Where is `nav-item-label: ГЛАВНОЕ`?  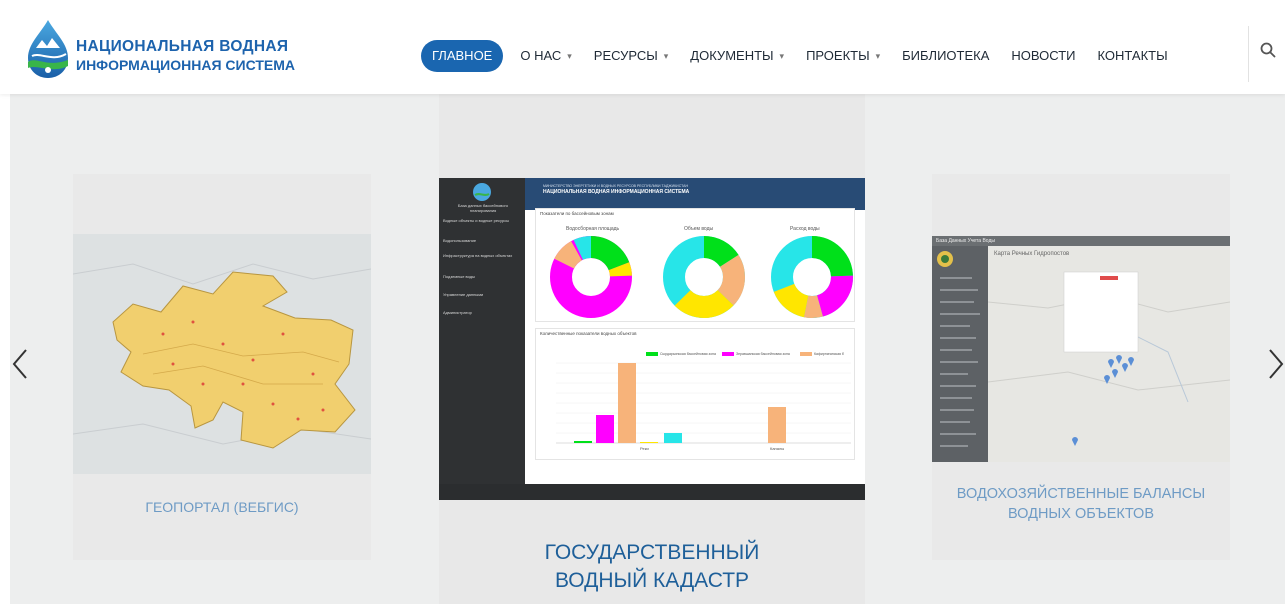
nav-item-label: ГЛАВНОЕ is located at coordinates (462, 55).